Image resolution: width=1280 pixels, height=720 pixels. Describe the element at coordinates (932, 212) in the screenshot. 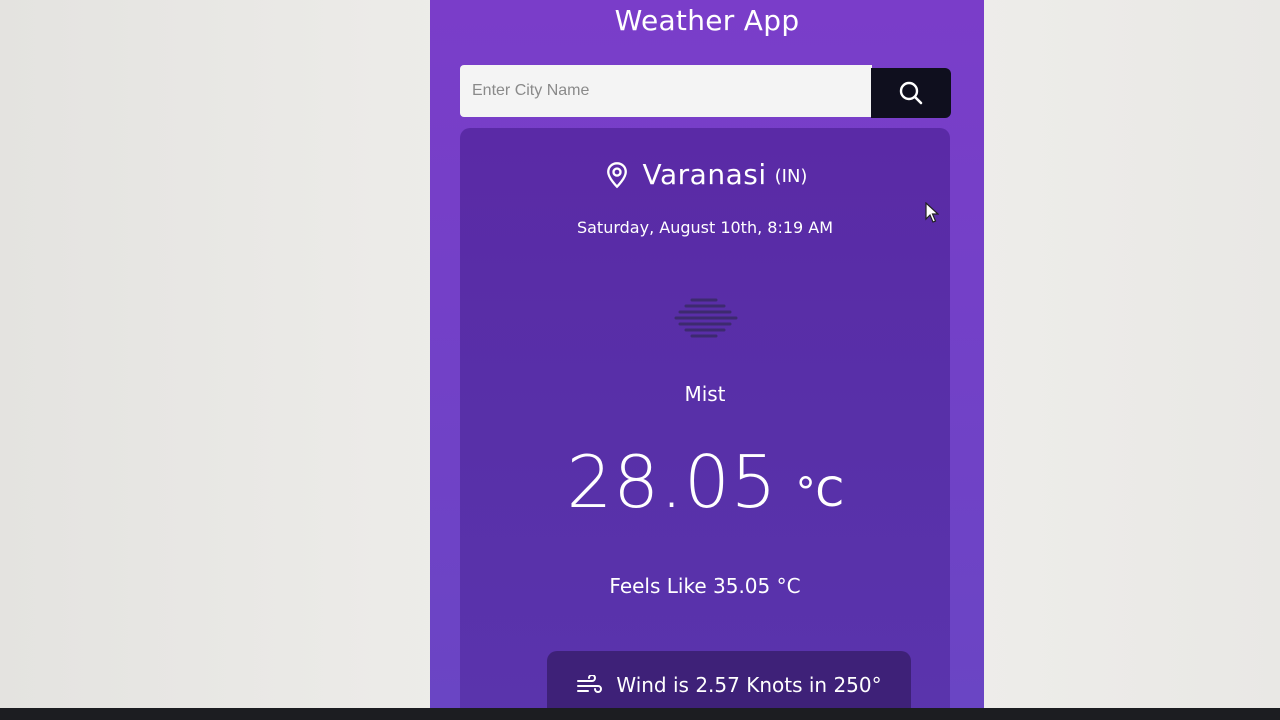

I see `mouse-cursor-icon` at that location.